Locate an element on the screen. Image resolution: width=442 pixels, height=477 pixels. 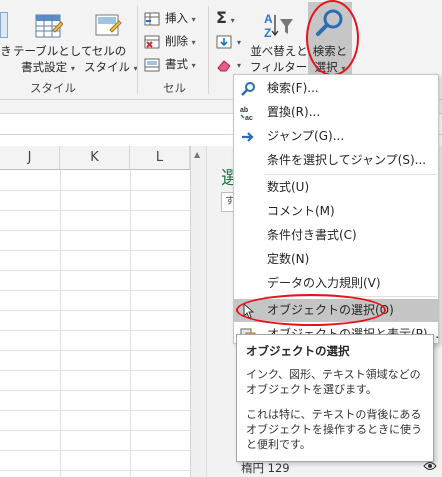
insert-cells-icon is located at coordinates (152, 19).